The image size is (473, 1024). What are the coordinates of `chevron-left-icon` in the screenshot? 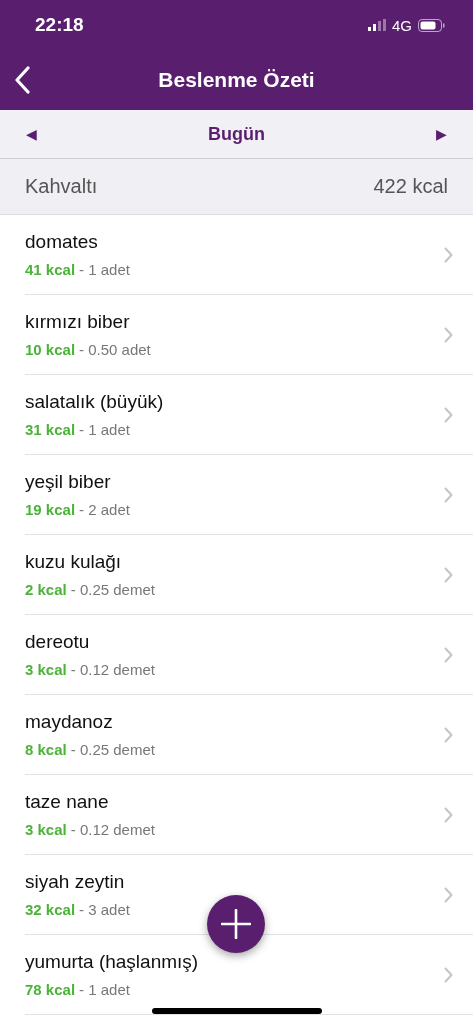 It's located at (22, 80).